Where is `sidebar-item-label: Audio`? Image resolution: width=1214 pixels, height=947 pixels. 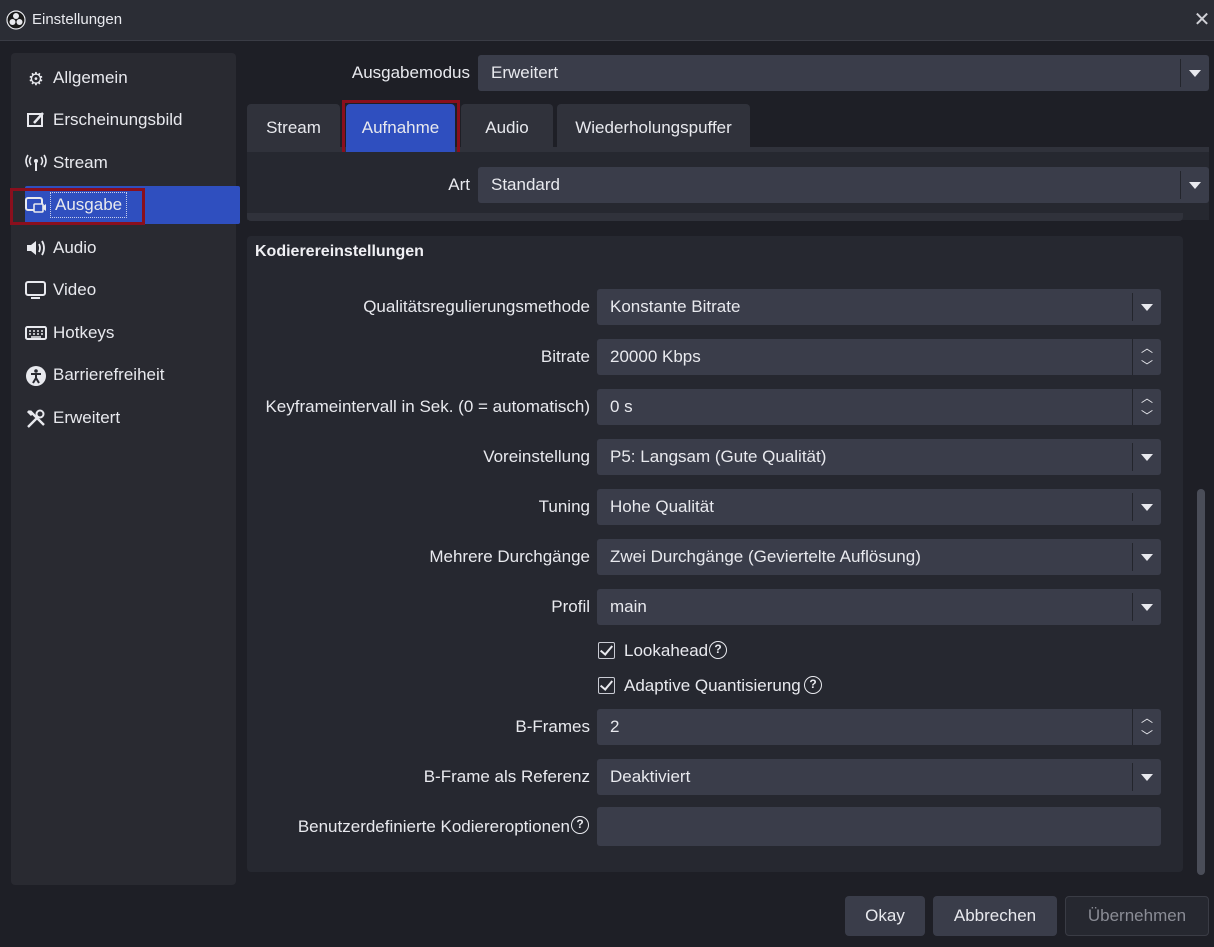 sidebar-item-label: Audio is located at coordinates (75, 247).